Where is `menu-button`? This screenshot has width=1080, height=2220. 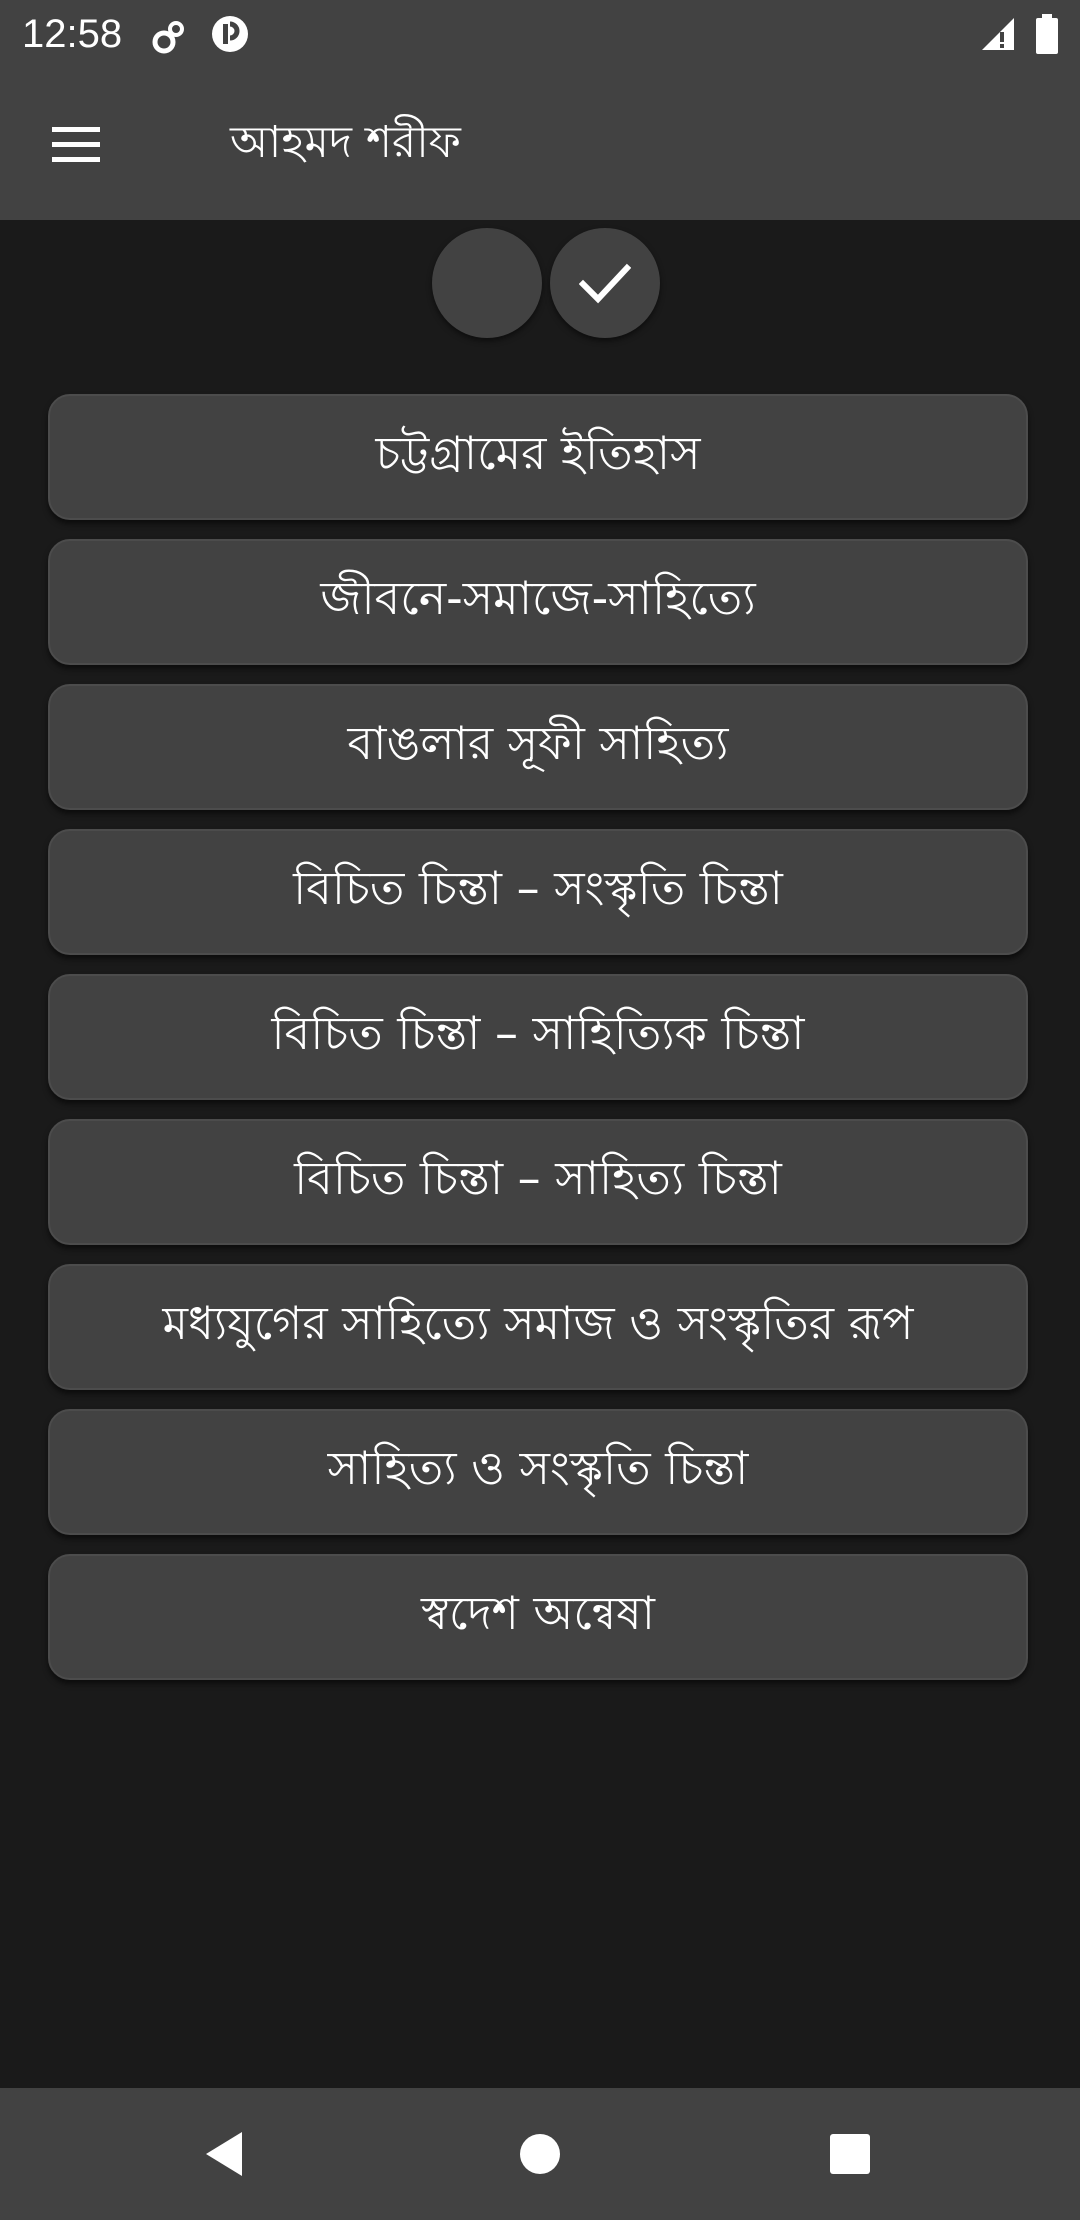 menu-button is located at coordinates (77, 146).